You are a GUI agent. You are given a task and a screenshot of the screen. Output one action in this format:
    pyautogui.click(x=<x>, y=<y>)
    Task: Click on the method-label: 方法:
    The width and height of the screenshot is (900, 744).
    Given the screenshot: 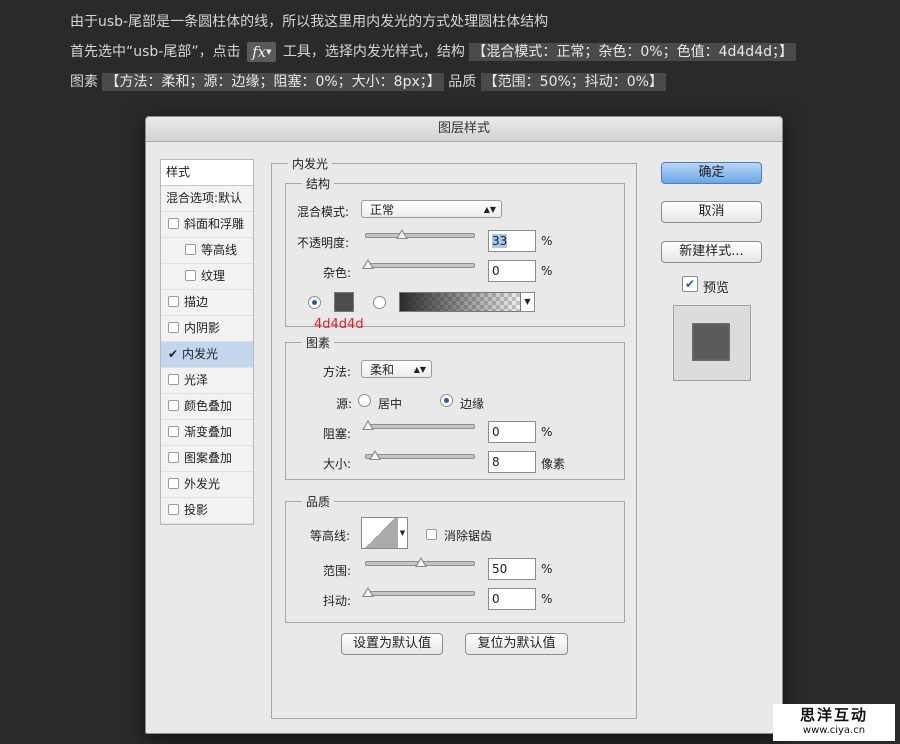 What is the action you would take?
    pyautogui.click(x=337, y=372)
    